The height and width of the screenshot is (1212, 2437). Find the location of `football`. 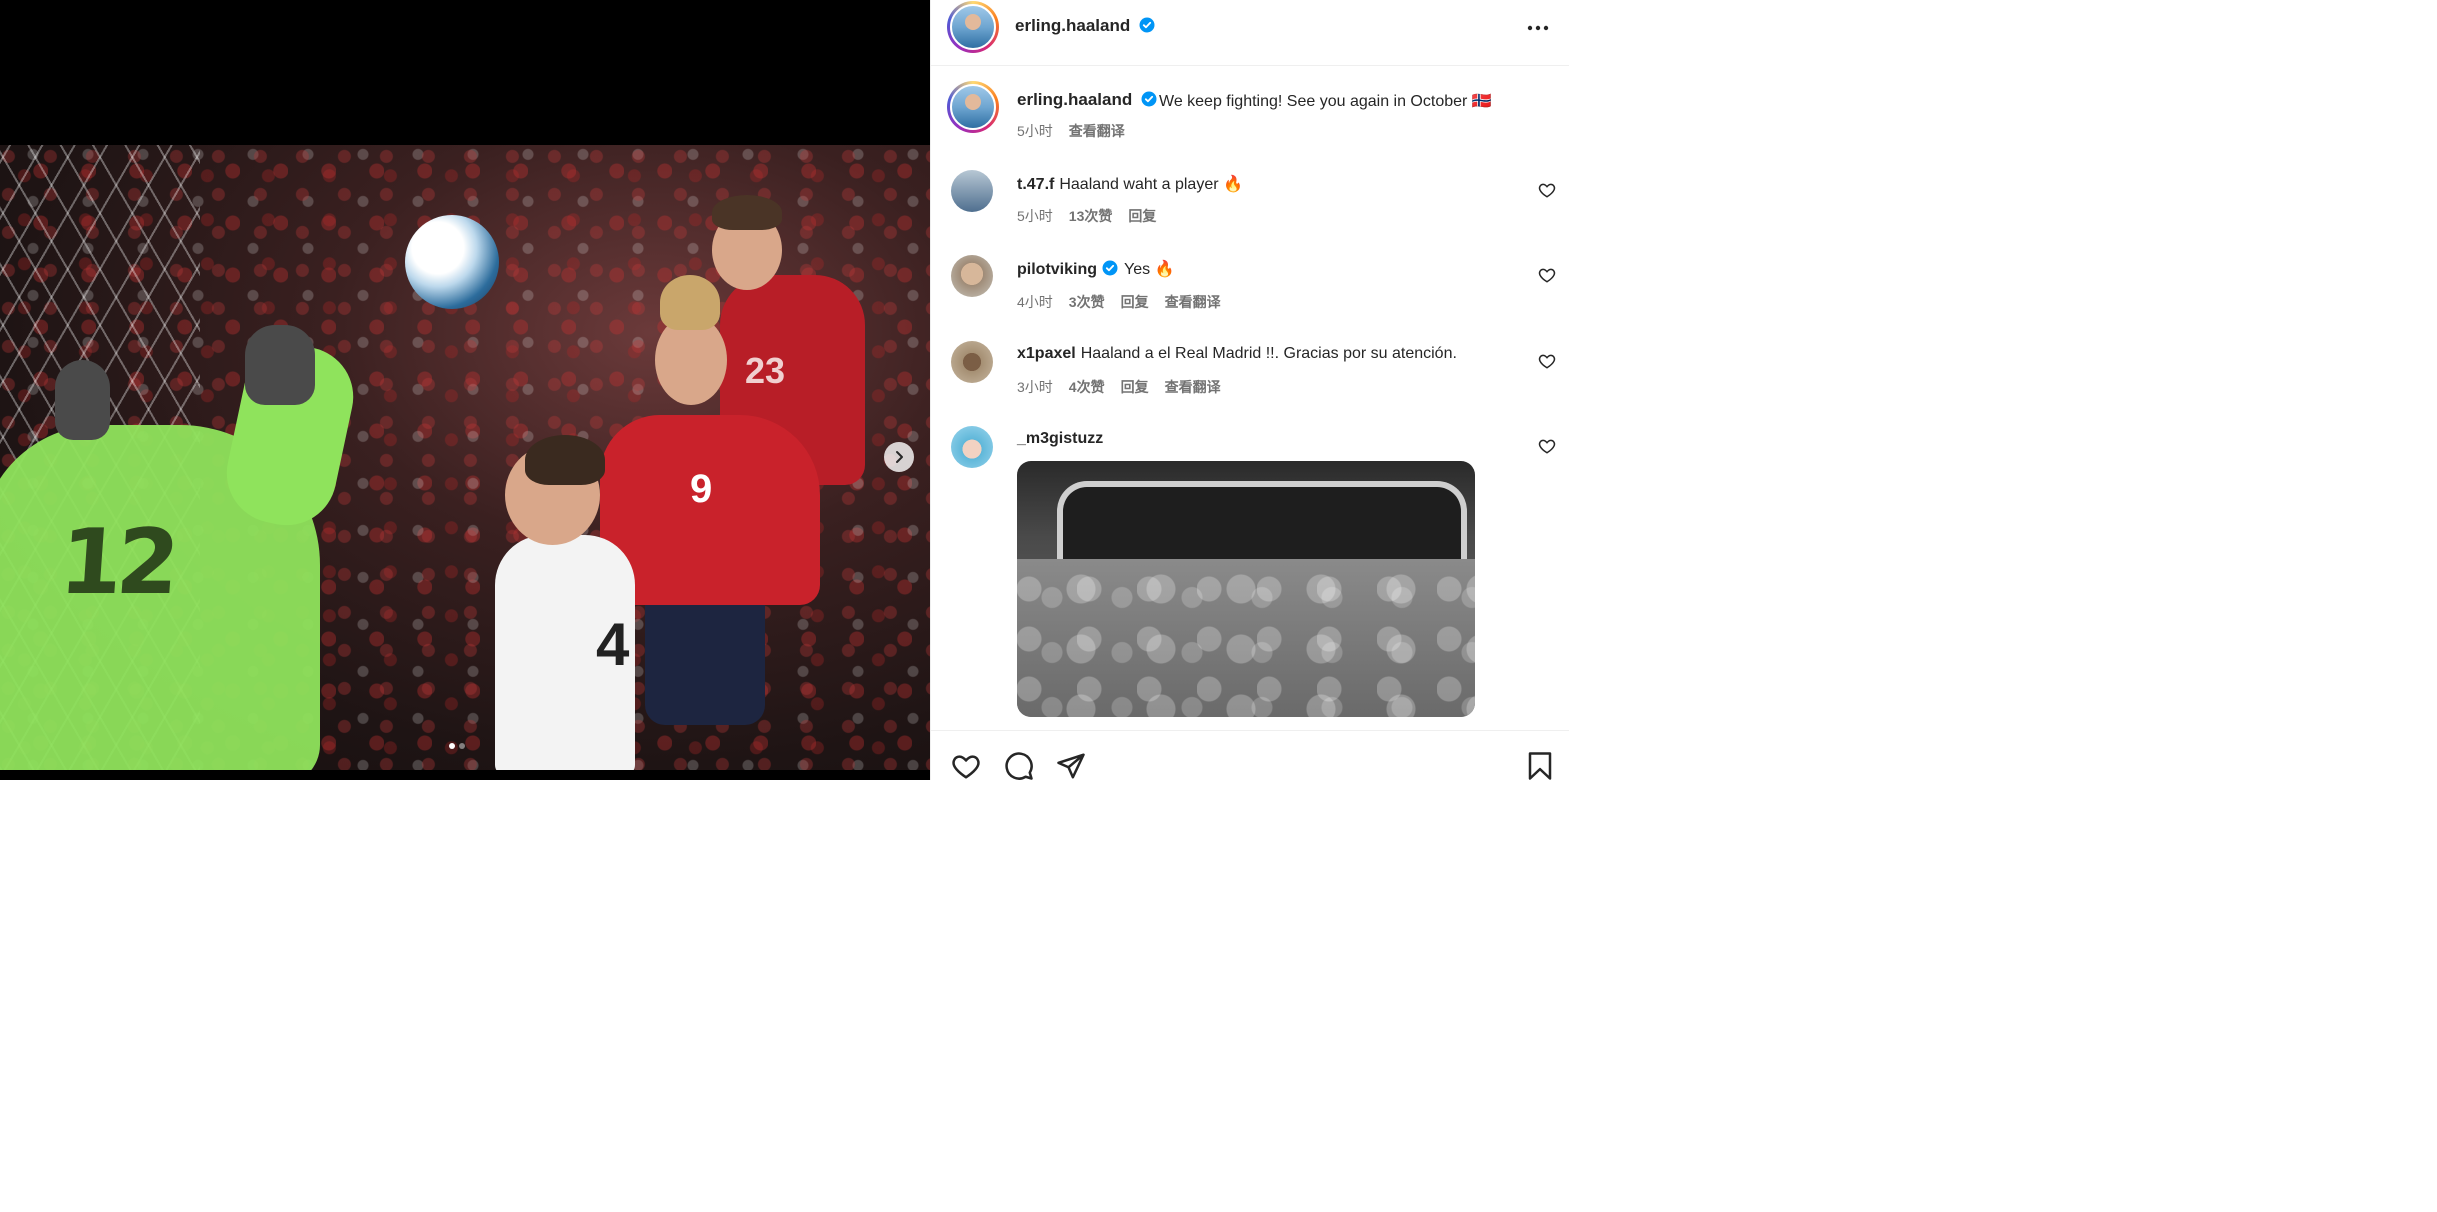

football is located at coordinates (452, 262).